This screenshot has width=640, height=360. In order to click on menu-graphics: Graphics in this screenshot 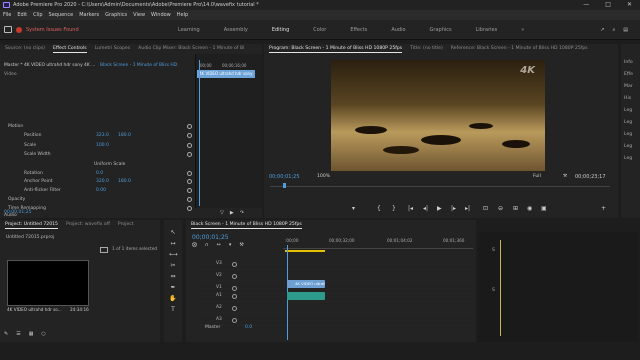, I will do `click(116, 15)`.